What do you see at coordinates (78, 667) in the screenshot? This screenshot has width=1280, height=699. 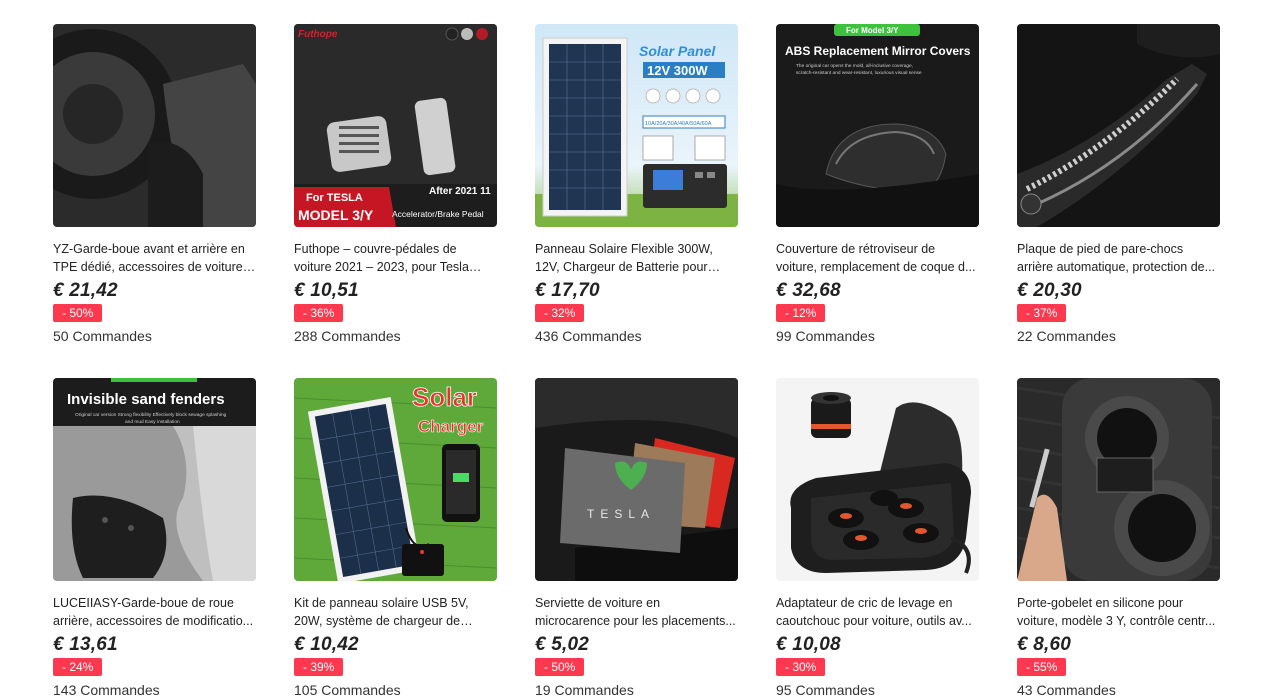 I see `discount-badge: - 24%` at bounding box center [78, 667].